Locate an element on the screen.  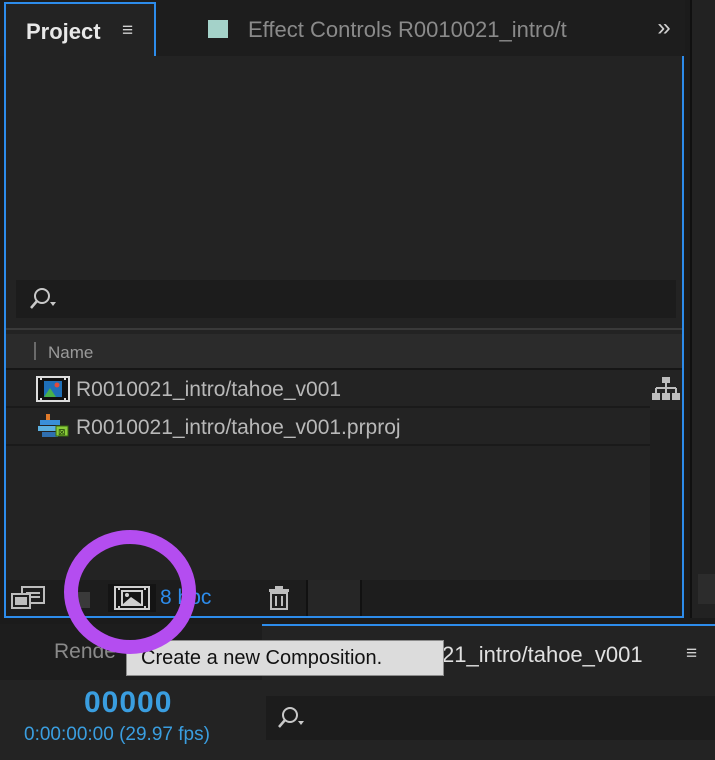
tab-effect-controls: Effect Controls R0010021_intro/t is located at coordinates (415, 28).